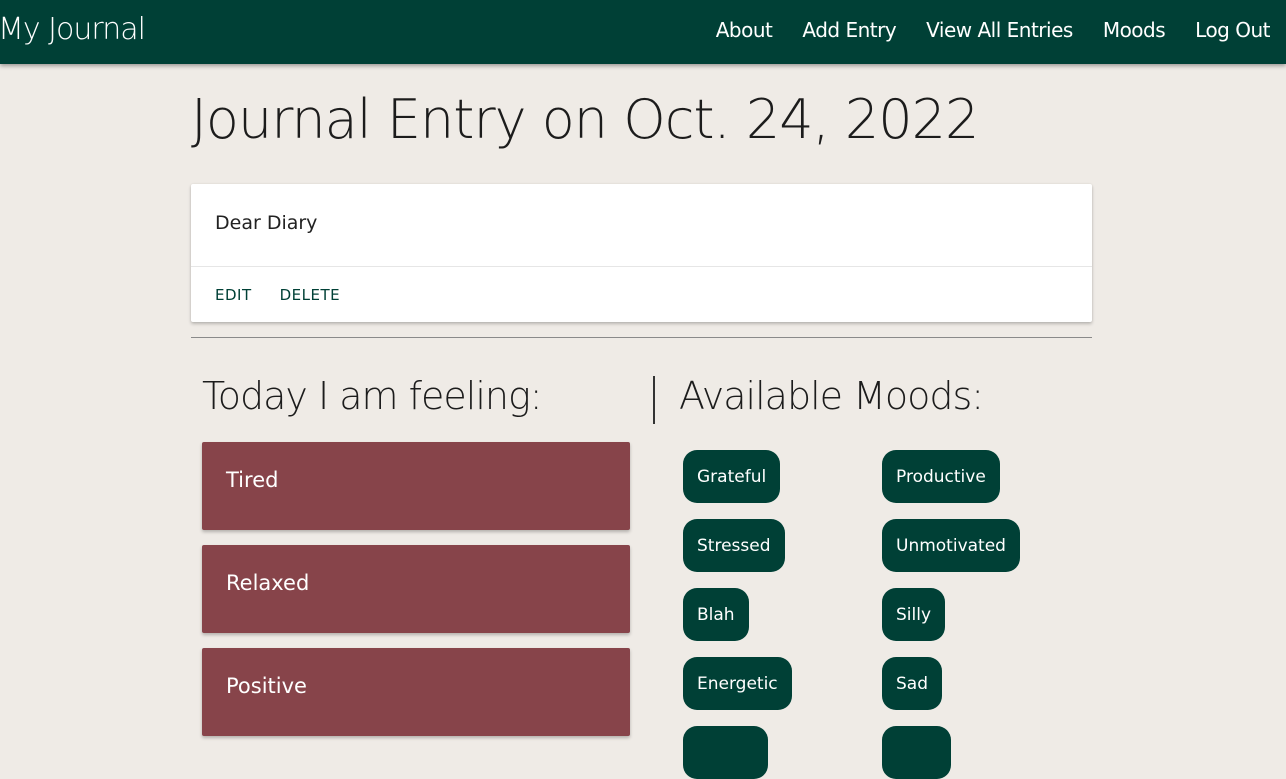 The image size is (1286, 779). I want to click on mood-chip-productive: Productive, so click(941, 476).